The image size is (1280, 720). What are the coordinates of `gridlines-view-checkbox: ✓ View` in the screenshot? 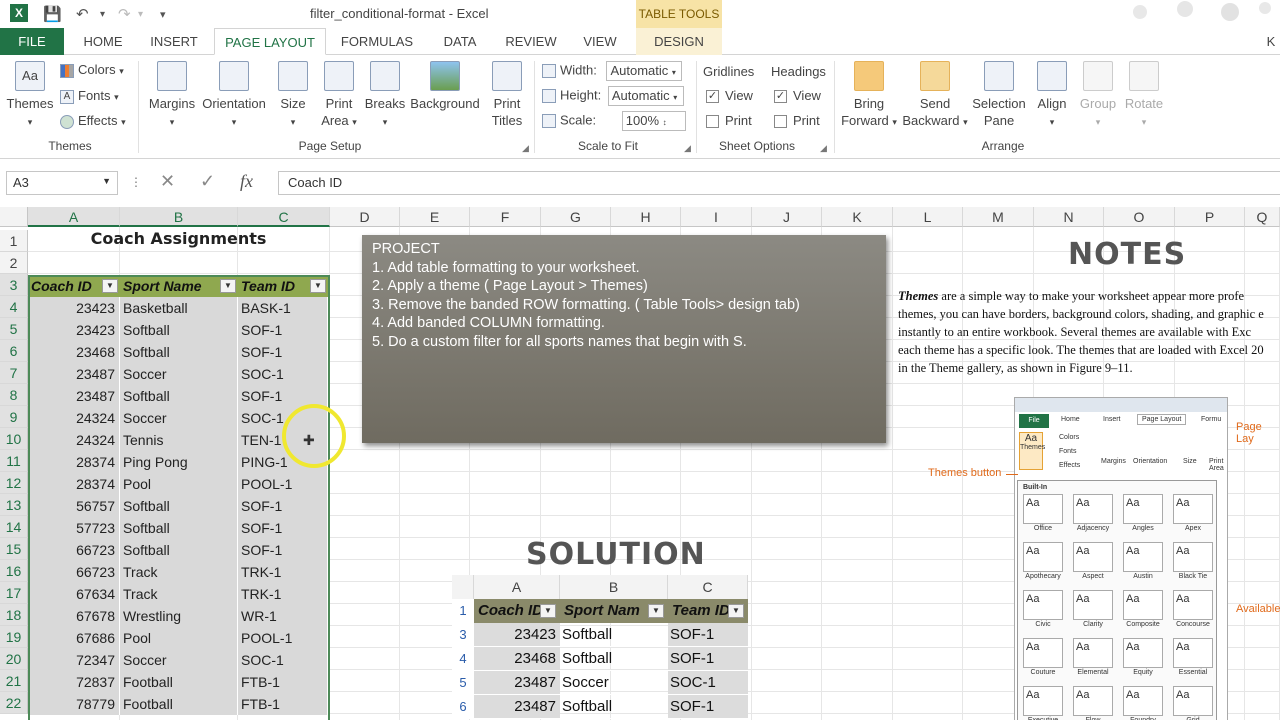 It's located at (729, 96).